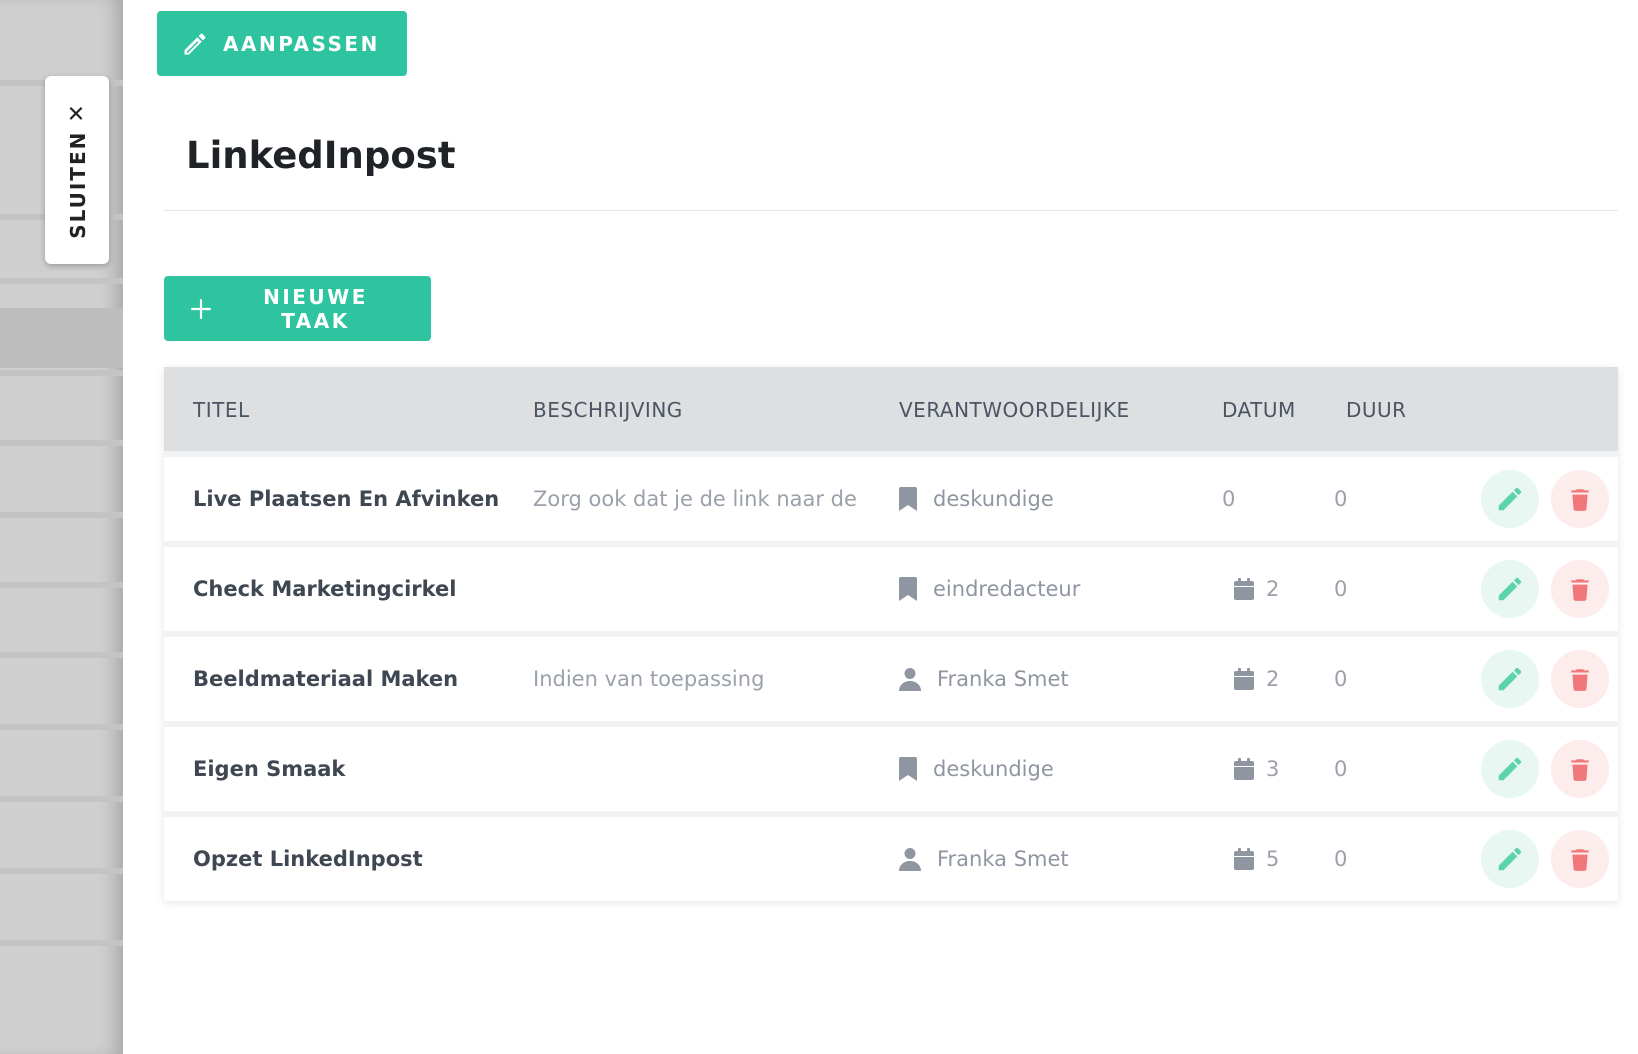 The width and height of the screenshot is (1638, 1054). What do you see at coordinates (1014, 410) in the screenshot?
I see `column-header-responsible: VERANTWOORDELIJKE` at bounding box center [1014, 410].